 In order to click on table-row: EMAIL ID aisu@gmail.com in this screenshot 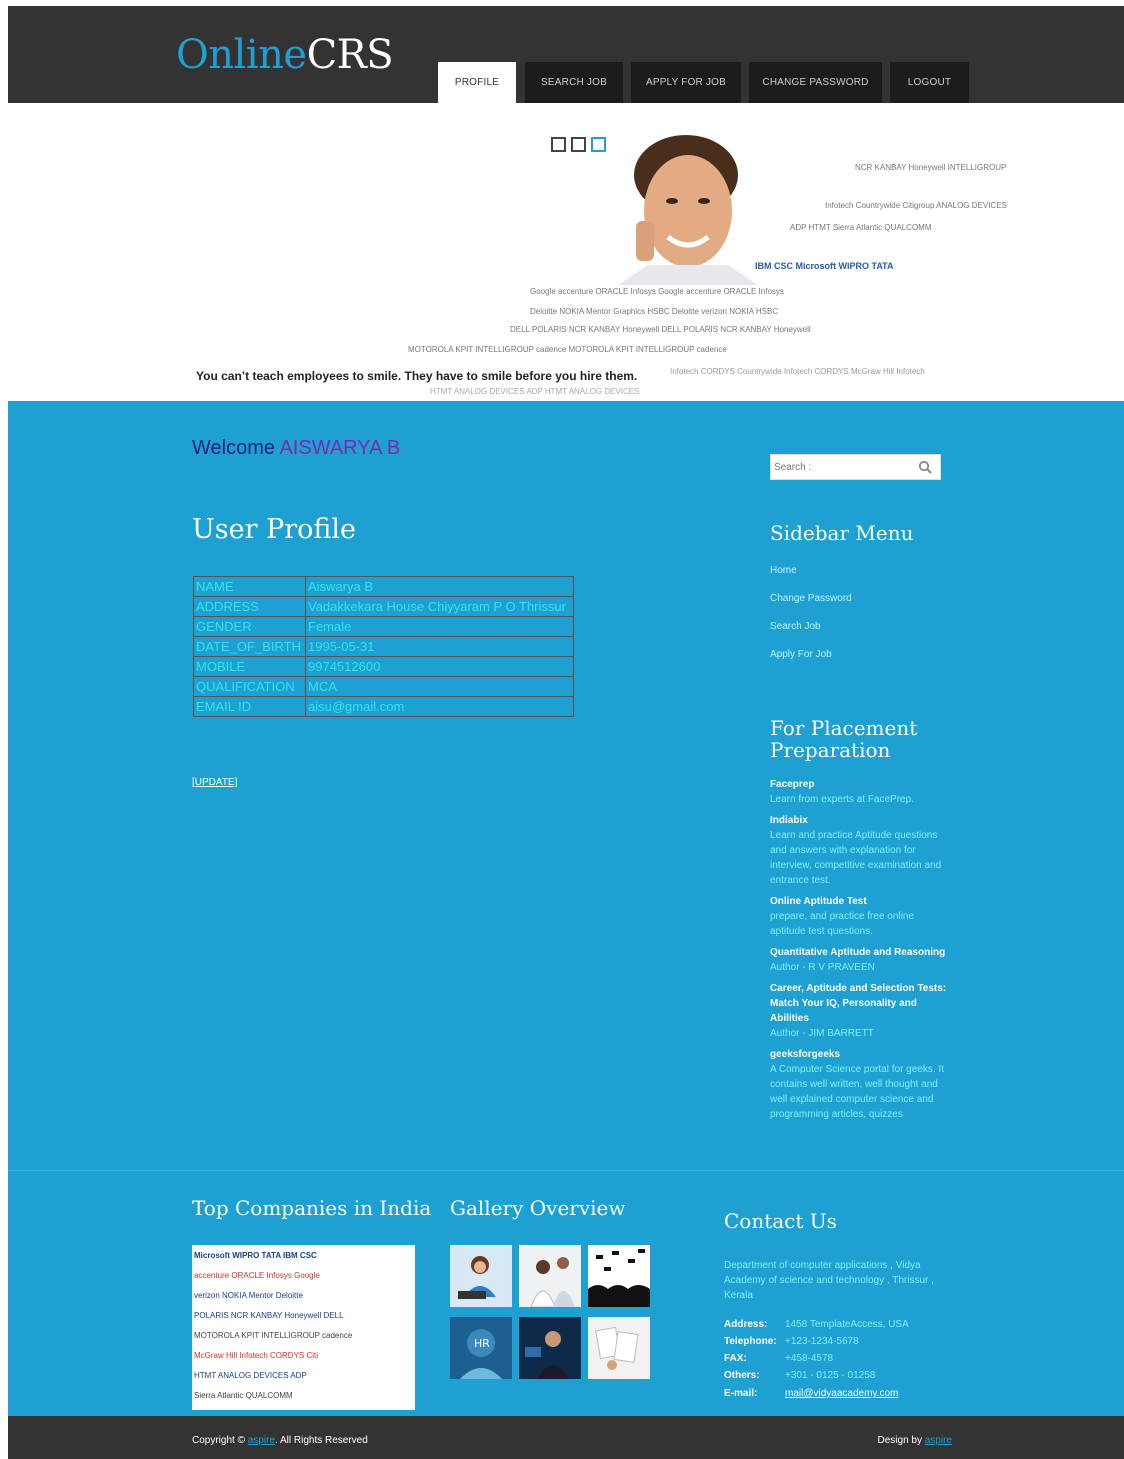, I will do `click(383, 706)`.